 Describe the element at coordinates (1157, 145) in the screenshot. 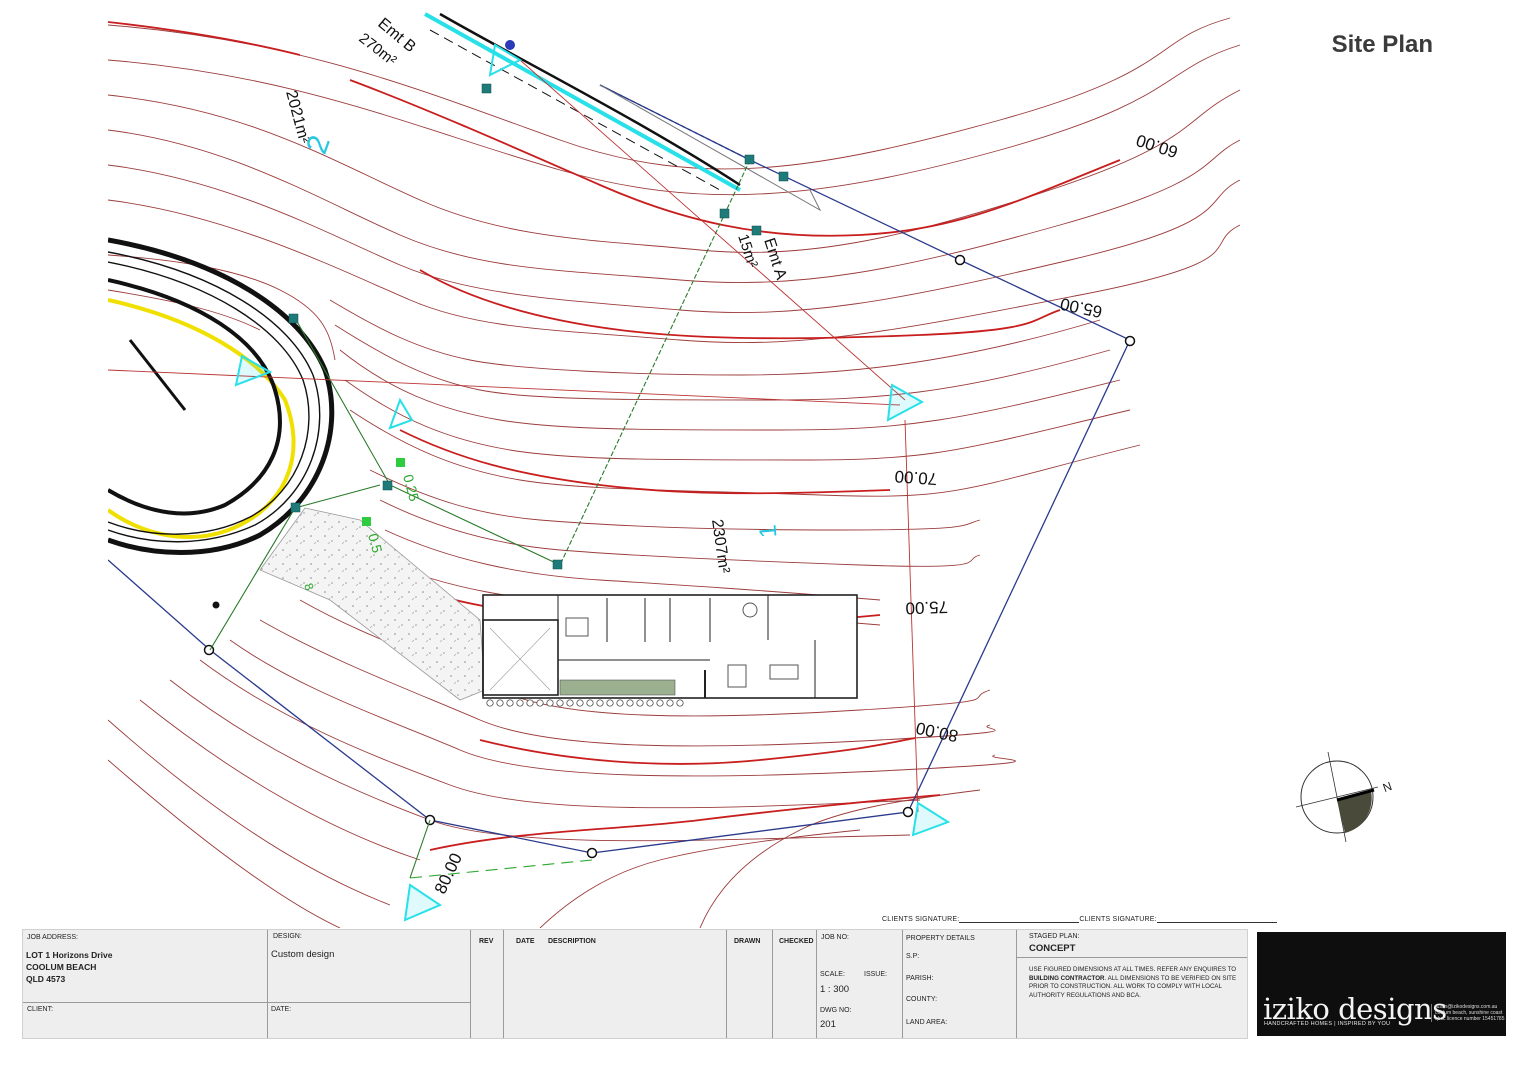

I see `contour-label-60: 60.00` at that location.